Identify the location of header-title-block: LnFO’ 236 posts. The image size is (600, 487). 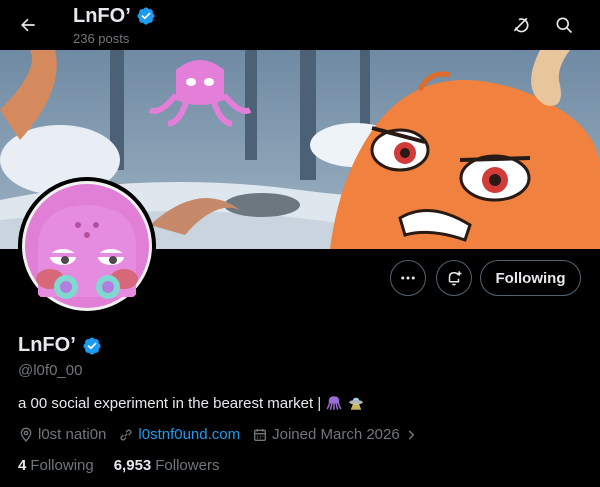
(114, 25).